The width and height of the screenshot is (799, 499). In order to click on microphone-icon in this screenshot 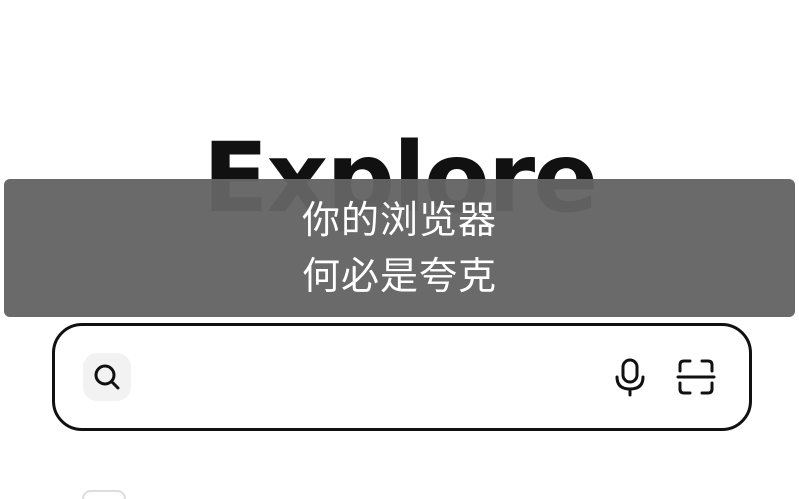, I will do `click(630, 377)`.